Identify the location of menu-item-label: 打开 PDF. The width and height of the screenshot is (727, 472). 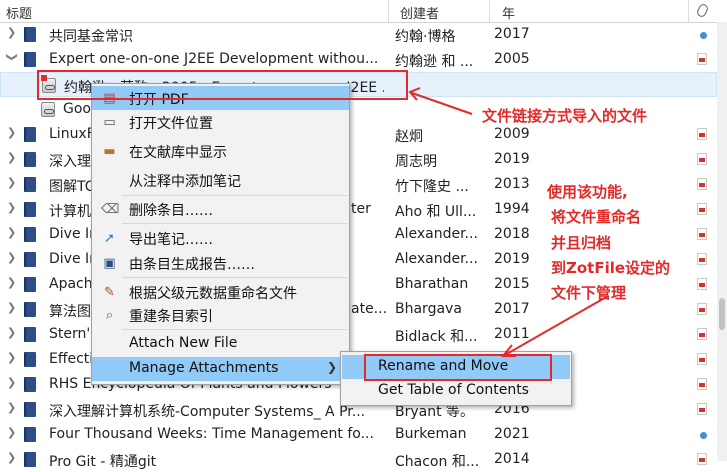
(159, 100).